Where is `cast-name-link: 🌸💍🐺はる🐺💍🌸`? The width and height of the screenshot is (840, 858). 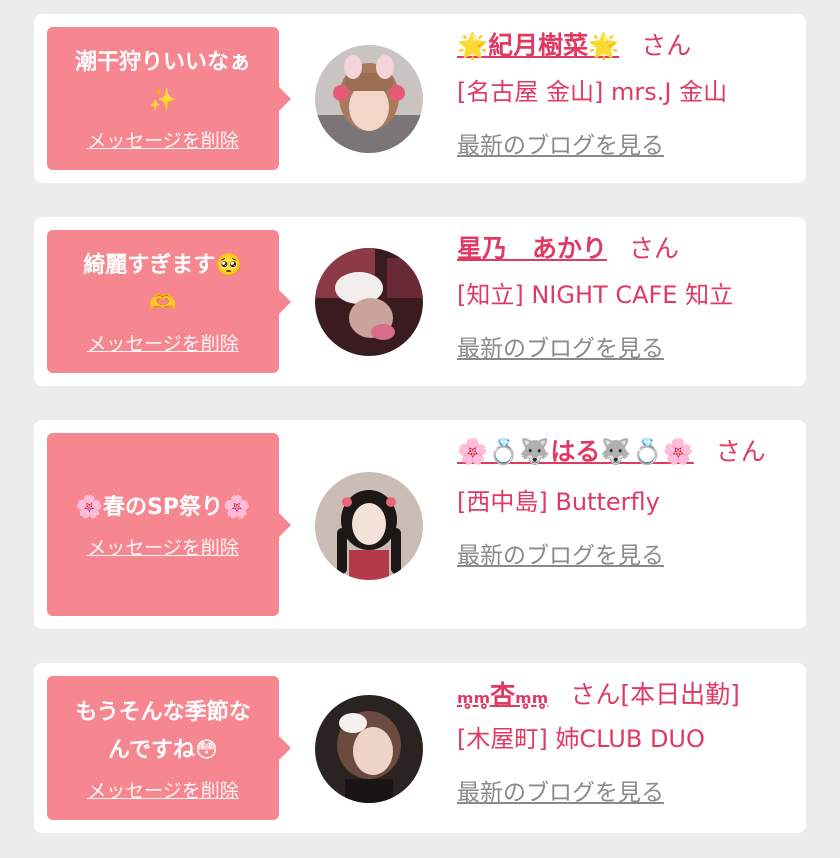 cast-name-link: 🌸💍🐺はる🐺💍🌸 is located at coordinates (575, 451).